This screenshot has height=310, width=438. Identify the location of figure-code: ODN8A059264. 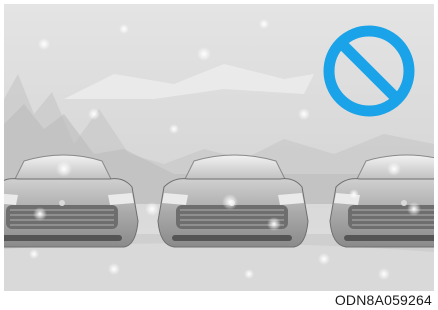
(383, 300).